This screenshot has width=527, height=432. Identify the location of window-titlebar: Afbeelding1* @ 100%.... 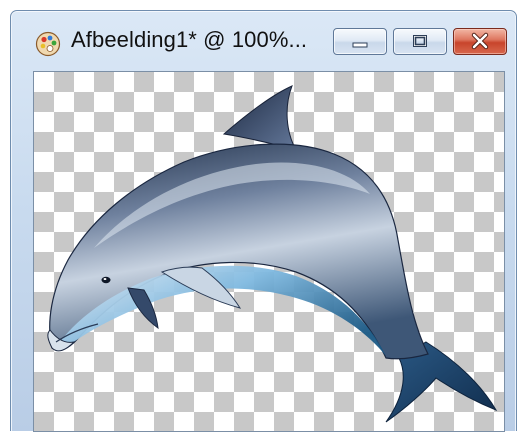
(263, 40).